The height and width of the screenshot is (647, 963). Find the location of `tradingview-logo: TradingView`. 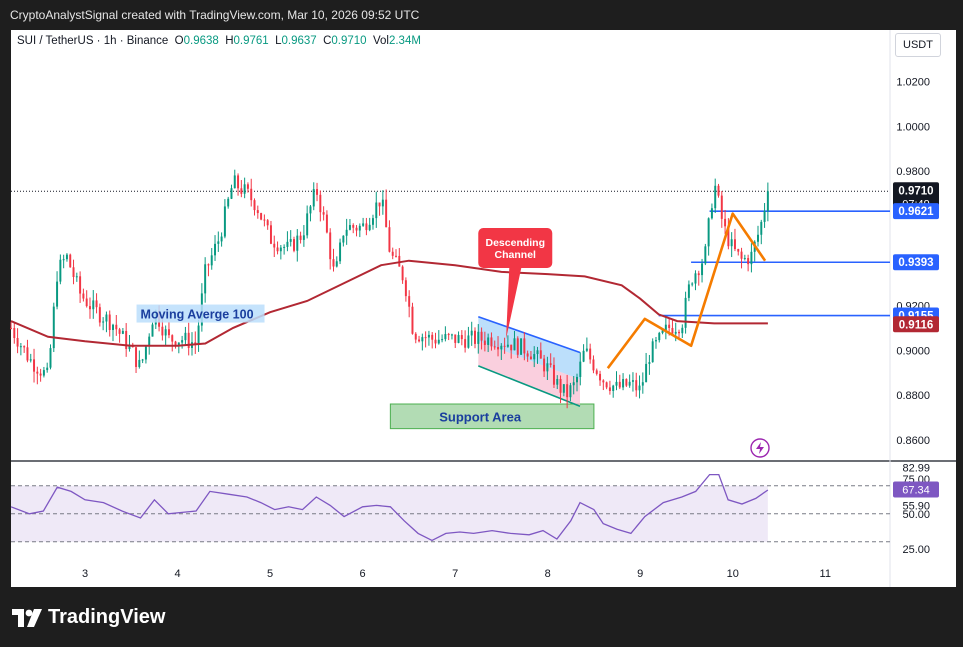

tradingview-logo: TradingView is located at coordinates (88, 617).